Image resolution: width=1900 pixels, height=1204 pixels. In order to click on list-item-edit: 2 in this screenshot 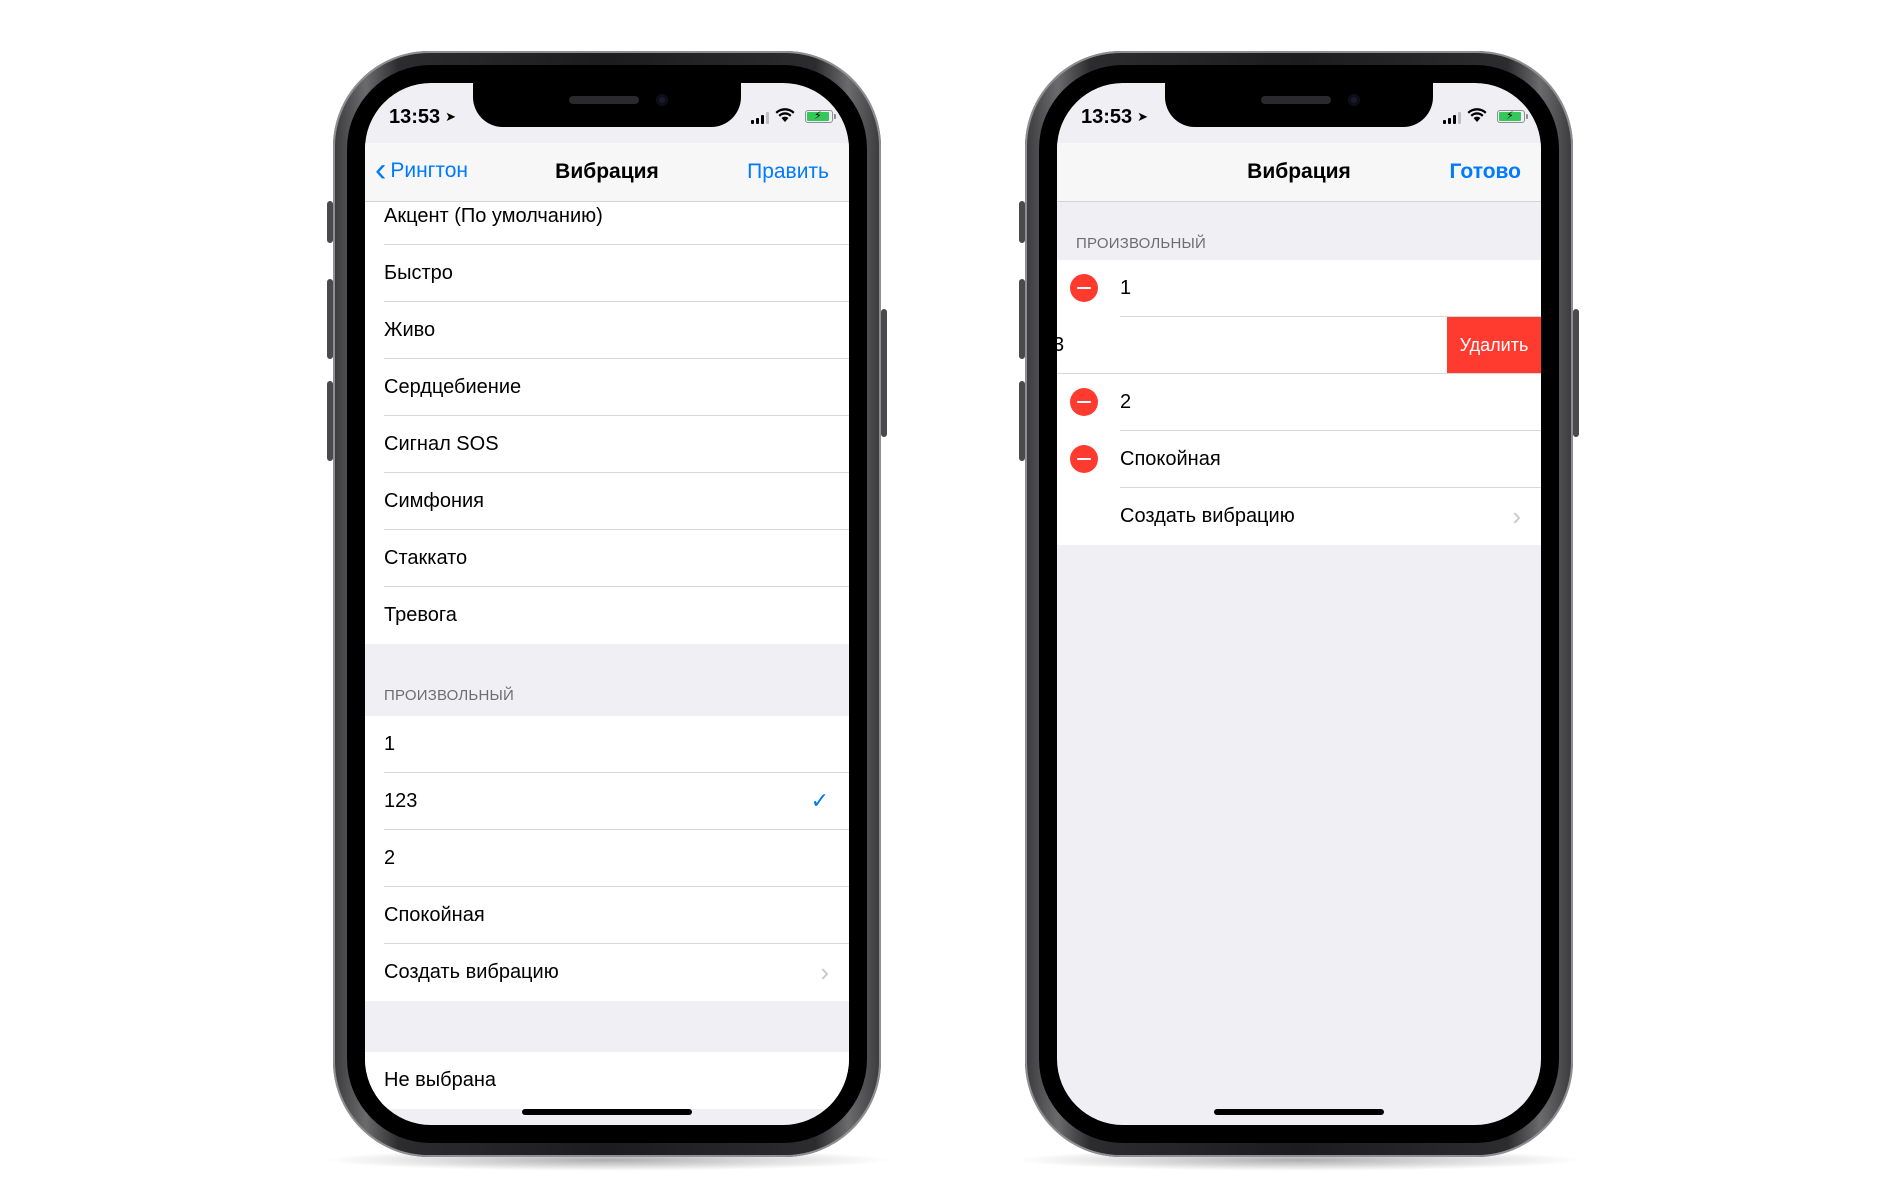, I will do `click(1299, 402)`.